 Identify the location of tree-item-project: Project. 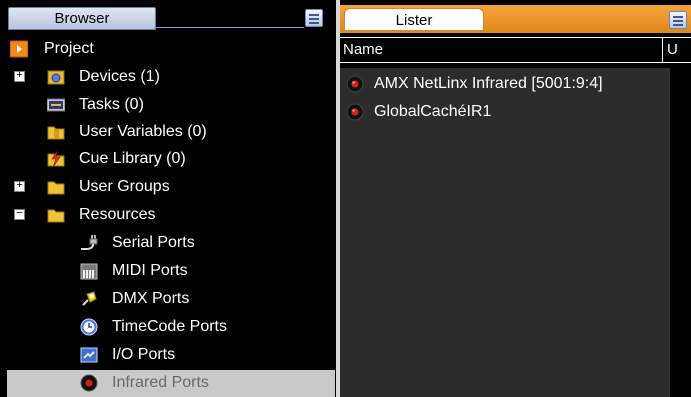
(170, 49).